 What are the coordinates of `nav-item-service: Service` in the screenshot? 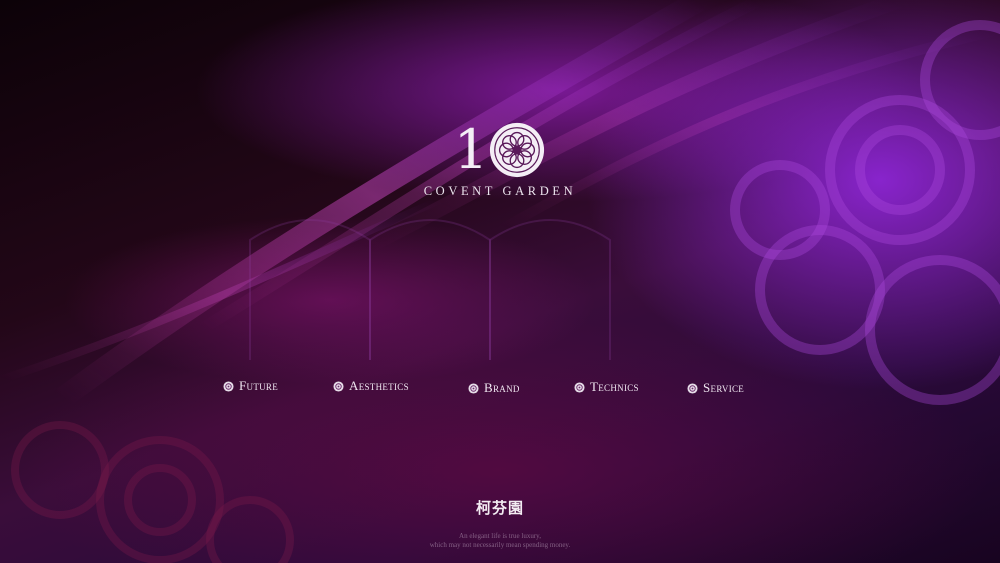 It's located at (715, 388).